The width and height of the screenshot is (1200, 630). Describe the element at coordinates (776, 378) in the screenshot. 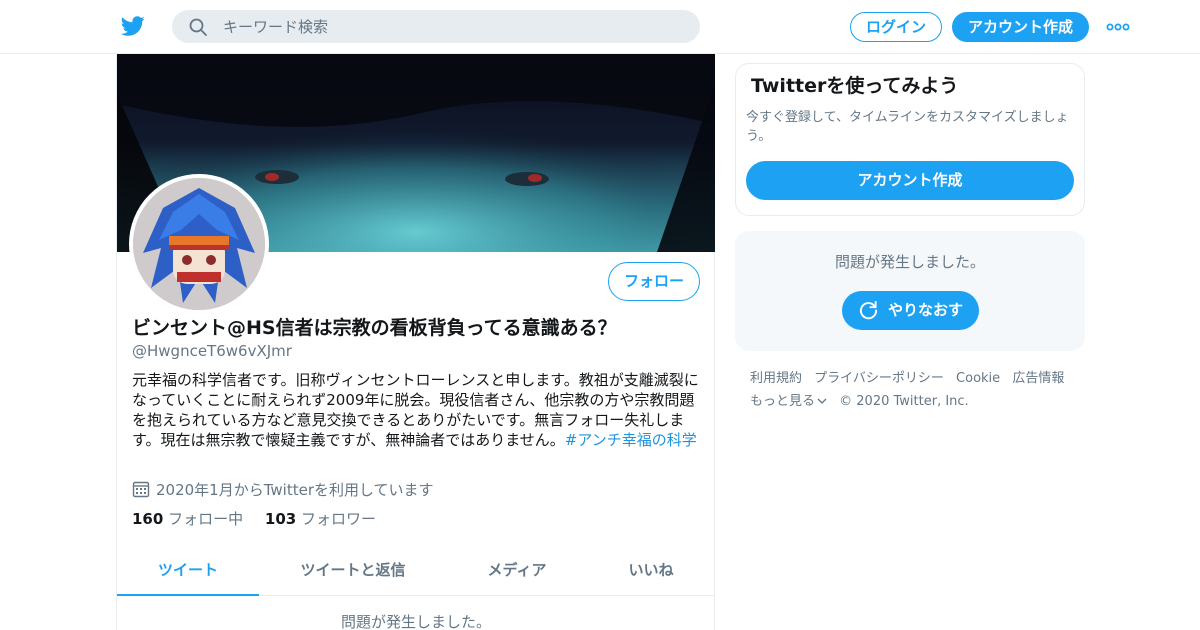

I see `footer-link-terms: 利用規約` at that location.